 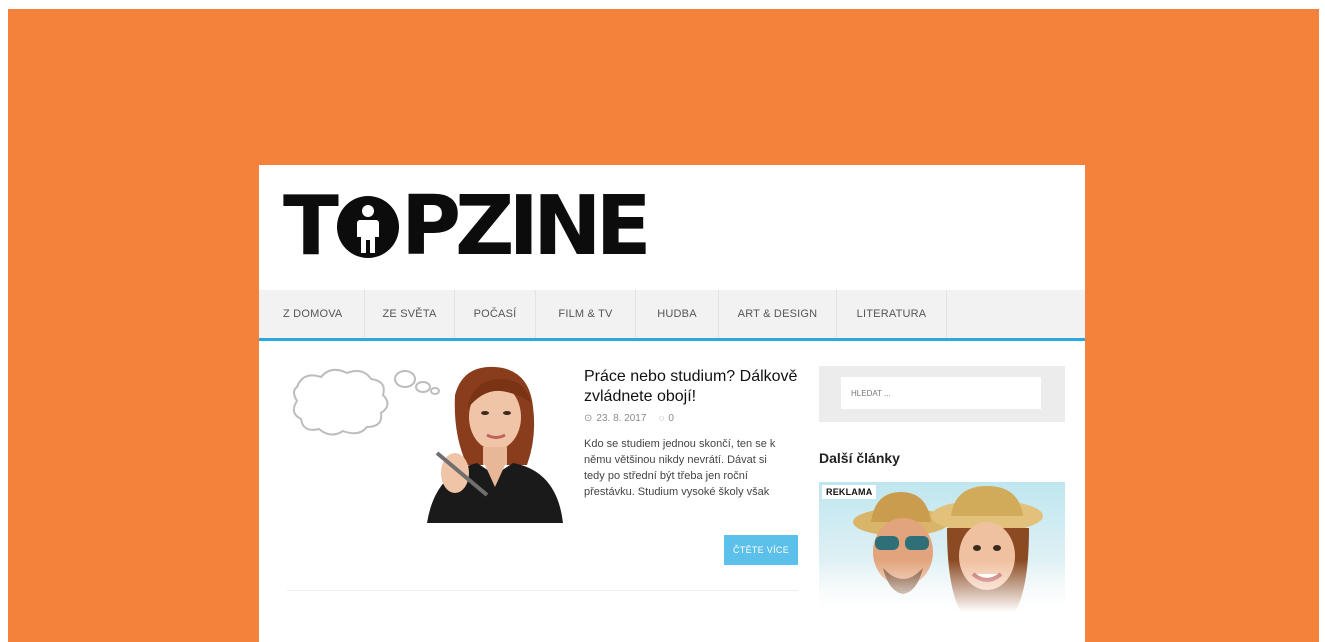 What do you see at coordinates (542, 590) in the screenshot?
I see `divider` at bounding box center [542, 590].